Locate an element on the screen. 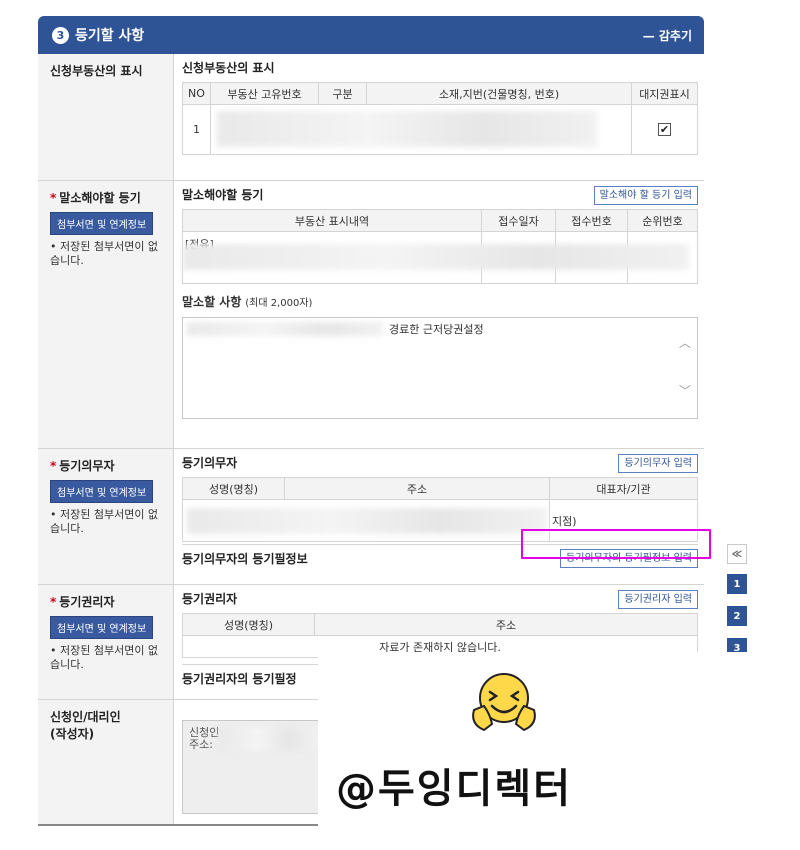 The image size is (800, 850). obligor-title-bar: 등기의무자 등기의무자 입력 is located at coordinates (440, 463).